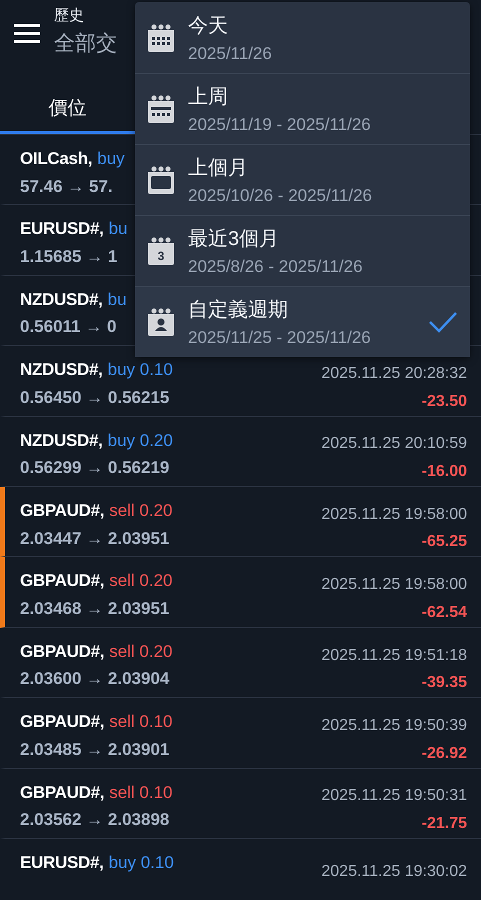  Describe the element at coordinates (95, 750) in the screenshot. I see `trade-prices: 2.03485 → 2.03901` at that location.